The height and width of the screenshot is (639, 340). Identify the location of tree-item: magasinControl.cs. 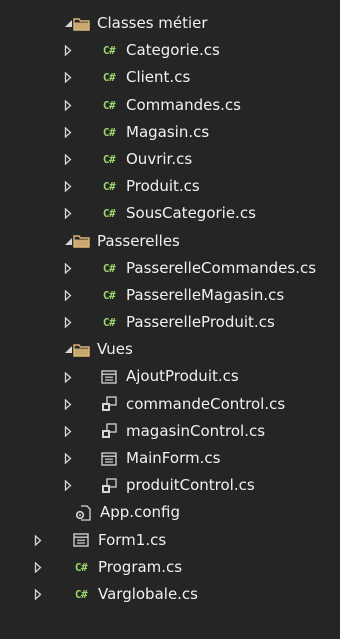
(170, 431).